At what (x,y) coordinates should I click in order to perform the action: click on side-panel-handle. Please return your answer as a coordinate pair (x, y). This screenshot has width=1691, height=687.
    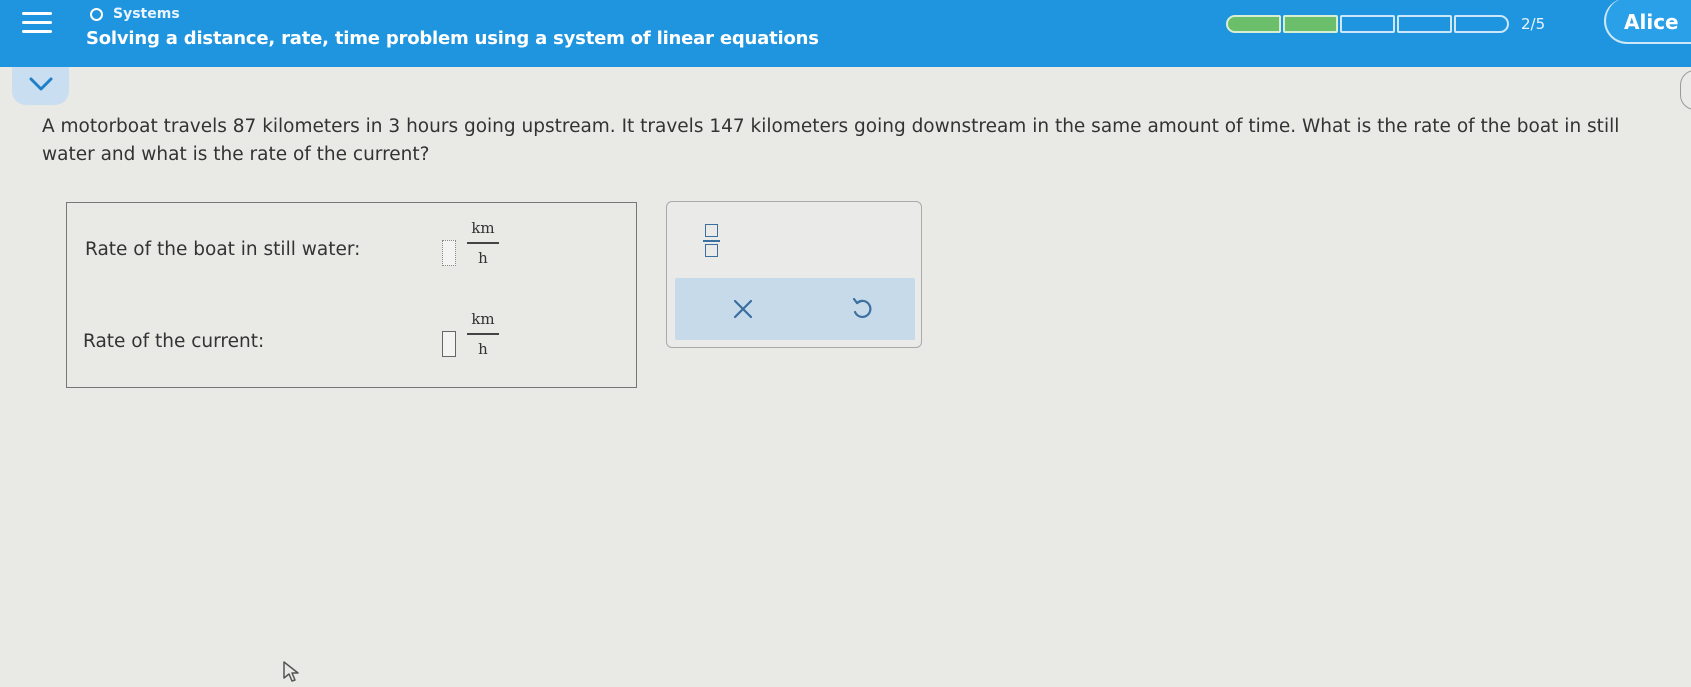
    Looking at the image, I should click on (1685, 90).